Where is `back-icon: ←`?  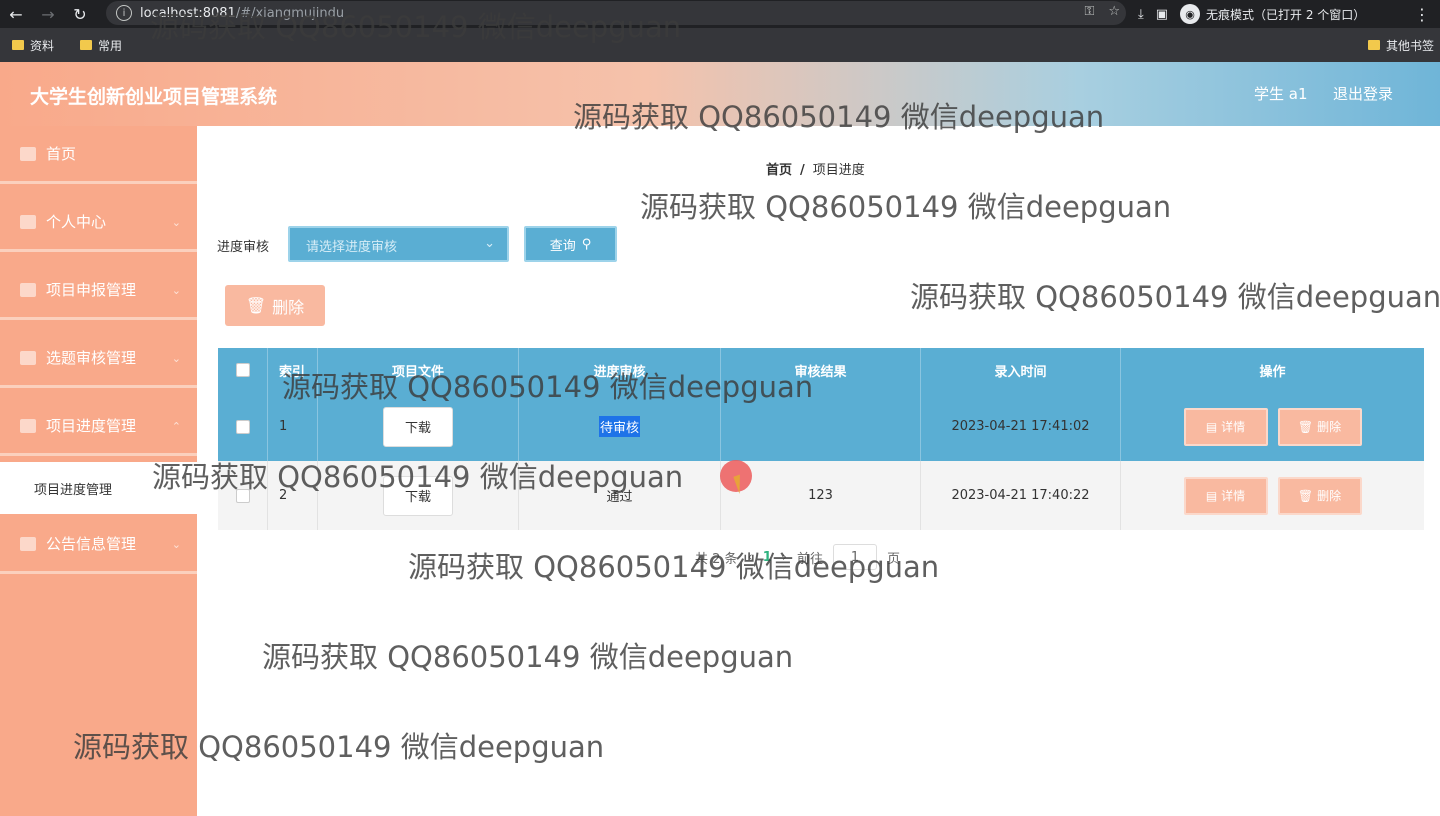
back-icon: ← is located at coordinates (16, 14).